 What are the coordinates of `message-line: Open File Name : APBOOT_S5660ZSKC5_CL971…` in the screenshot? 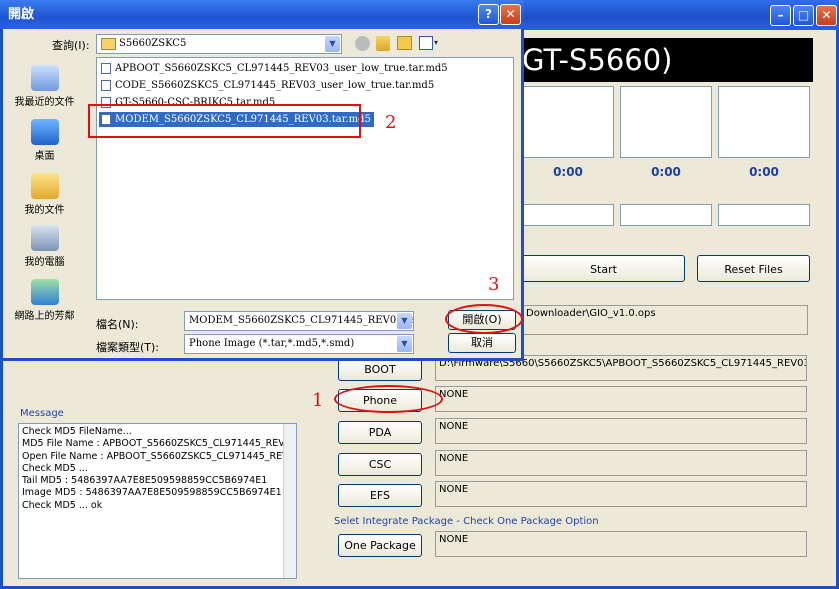 It's located at (159, 456).